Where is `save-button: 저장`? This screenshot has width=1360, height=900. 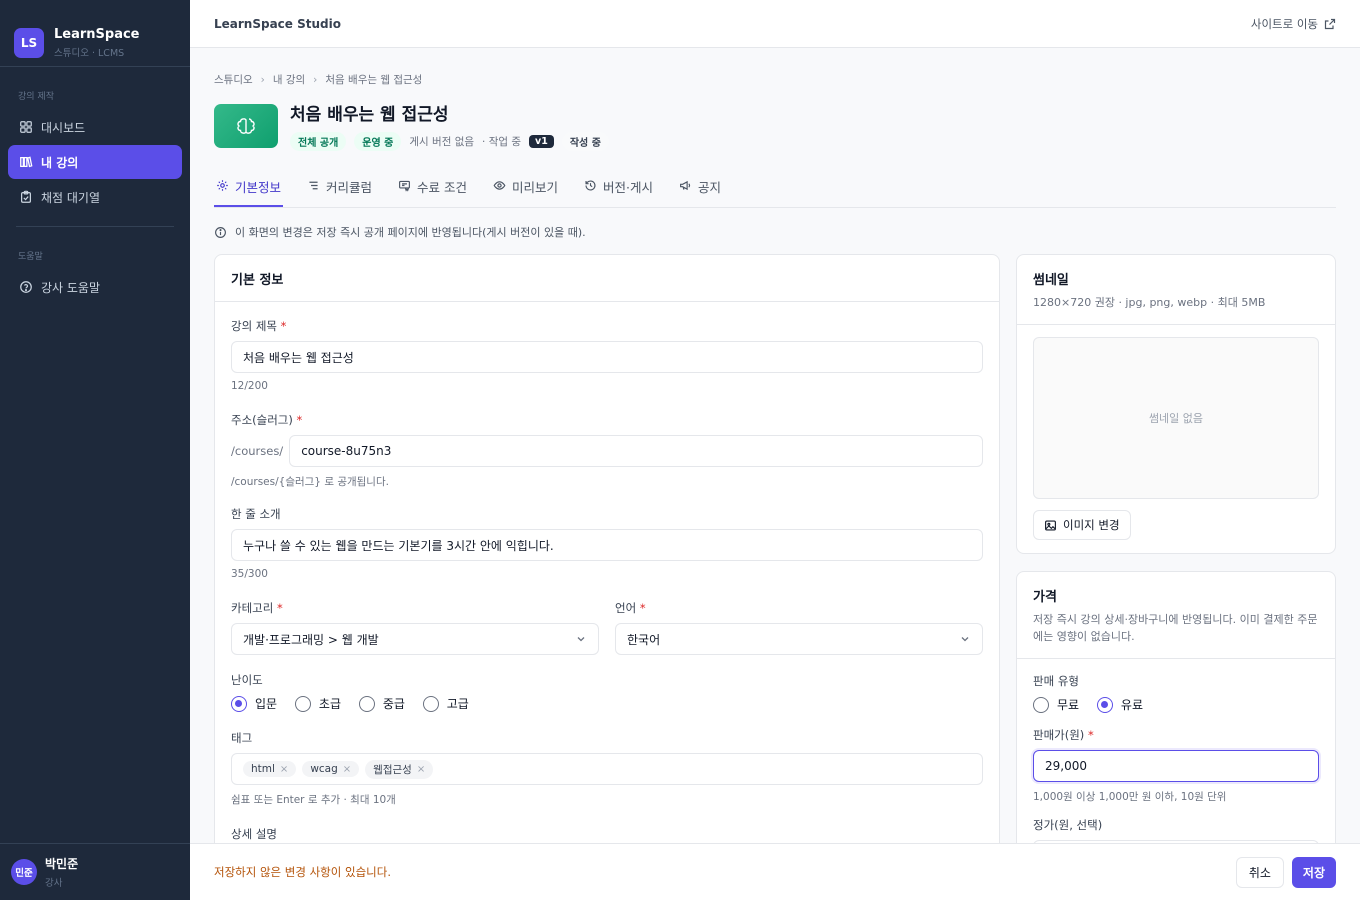 save-button: 저장 is located at coordinates (1313, 872).